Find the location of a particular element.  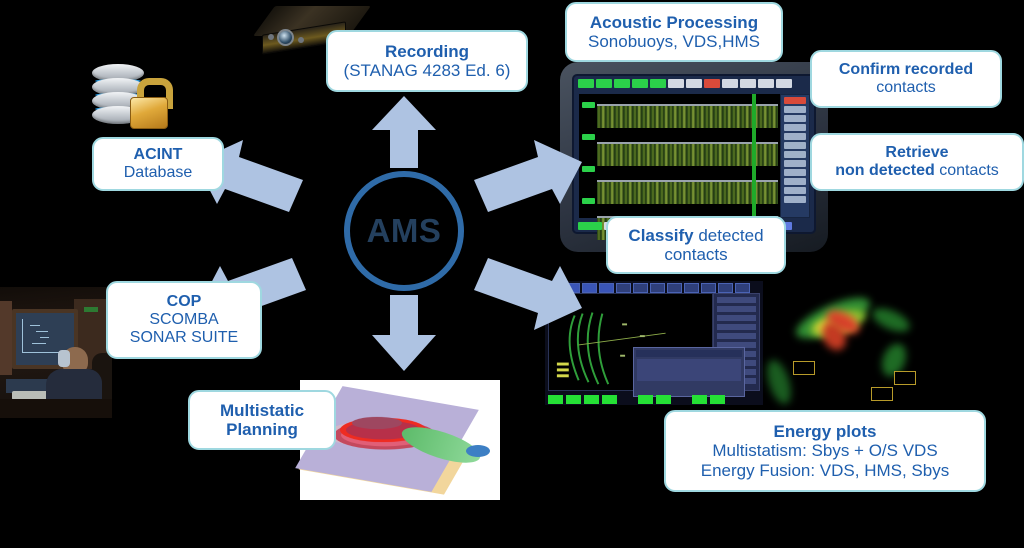

callout-retrieve-non-detected-contacts: Retrieve non detected contacts is located at coordinates (917, 162).